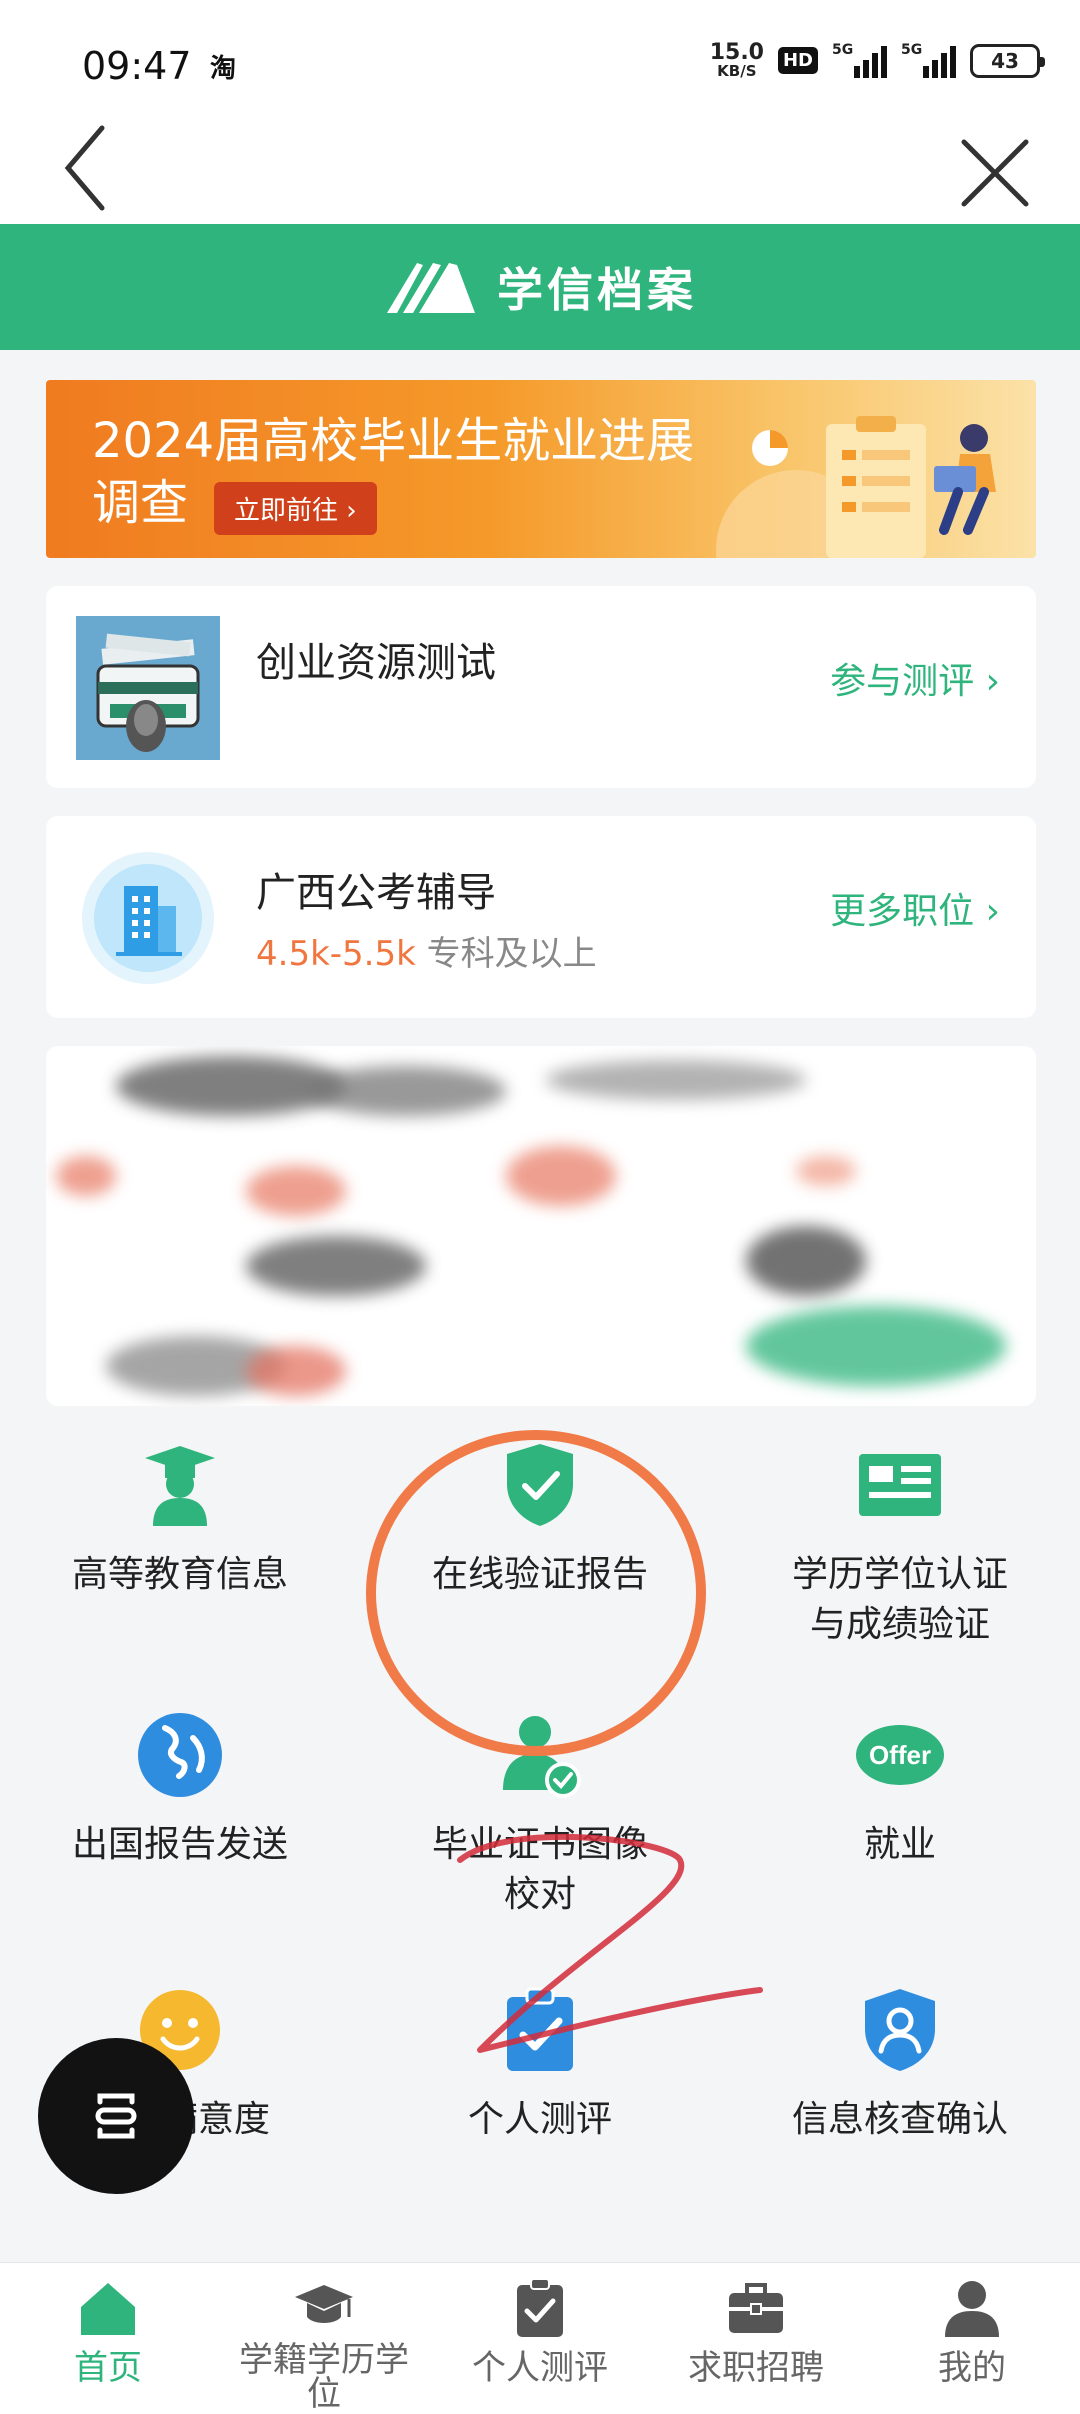 Image resolution: width=1080 pixels, height=2414 pixels. What do you see at coordinates (84, 168) in the screenshot?
I see `chevron-left-icon` at bounding box center [84, 168].